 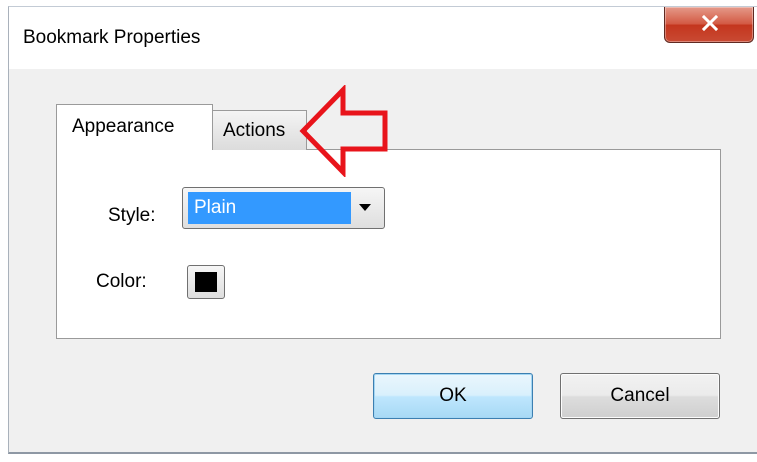 I want to click on left-arrow-outline-icon, so click(x=343, y=131).